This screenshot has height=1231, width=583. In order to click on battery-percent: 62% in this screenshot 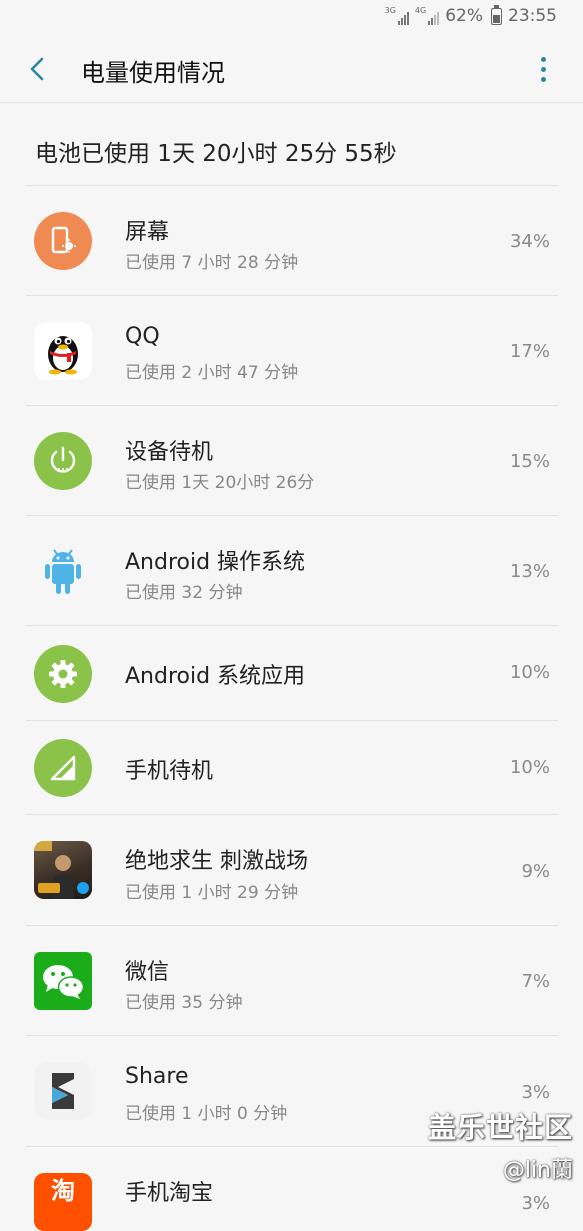, I will do `click(464, 16)`.